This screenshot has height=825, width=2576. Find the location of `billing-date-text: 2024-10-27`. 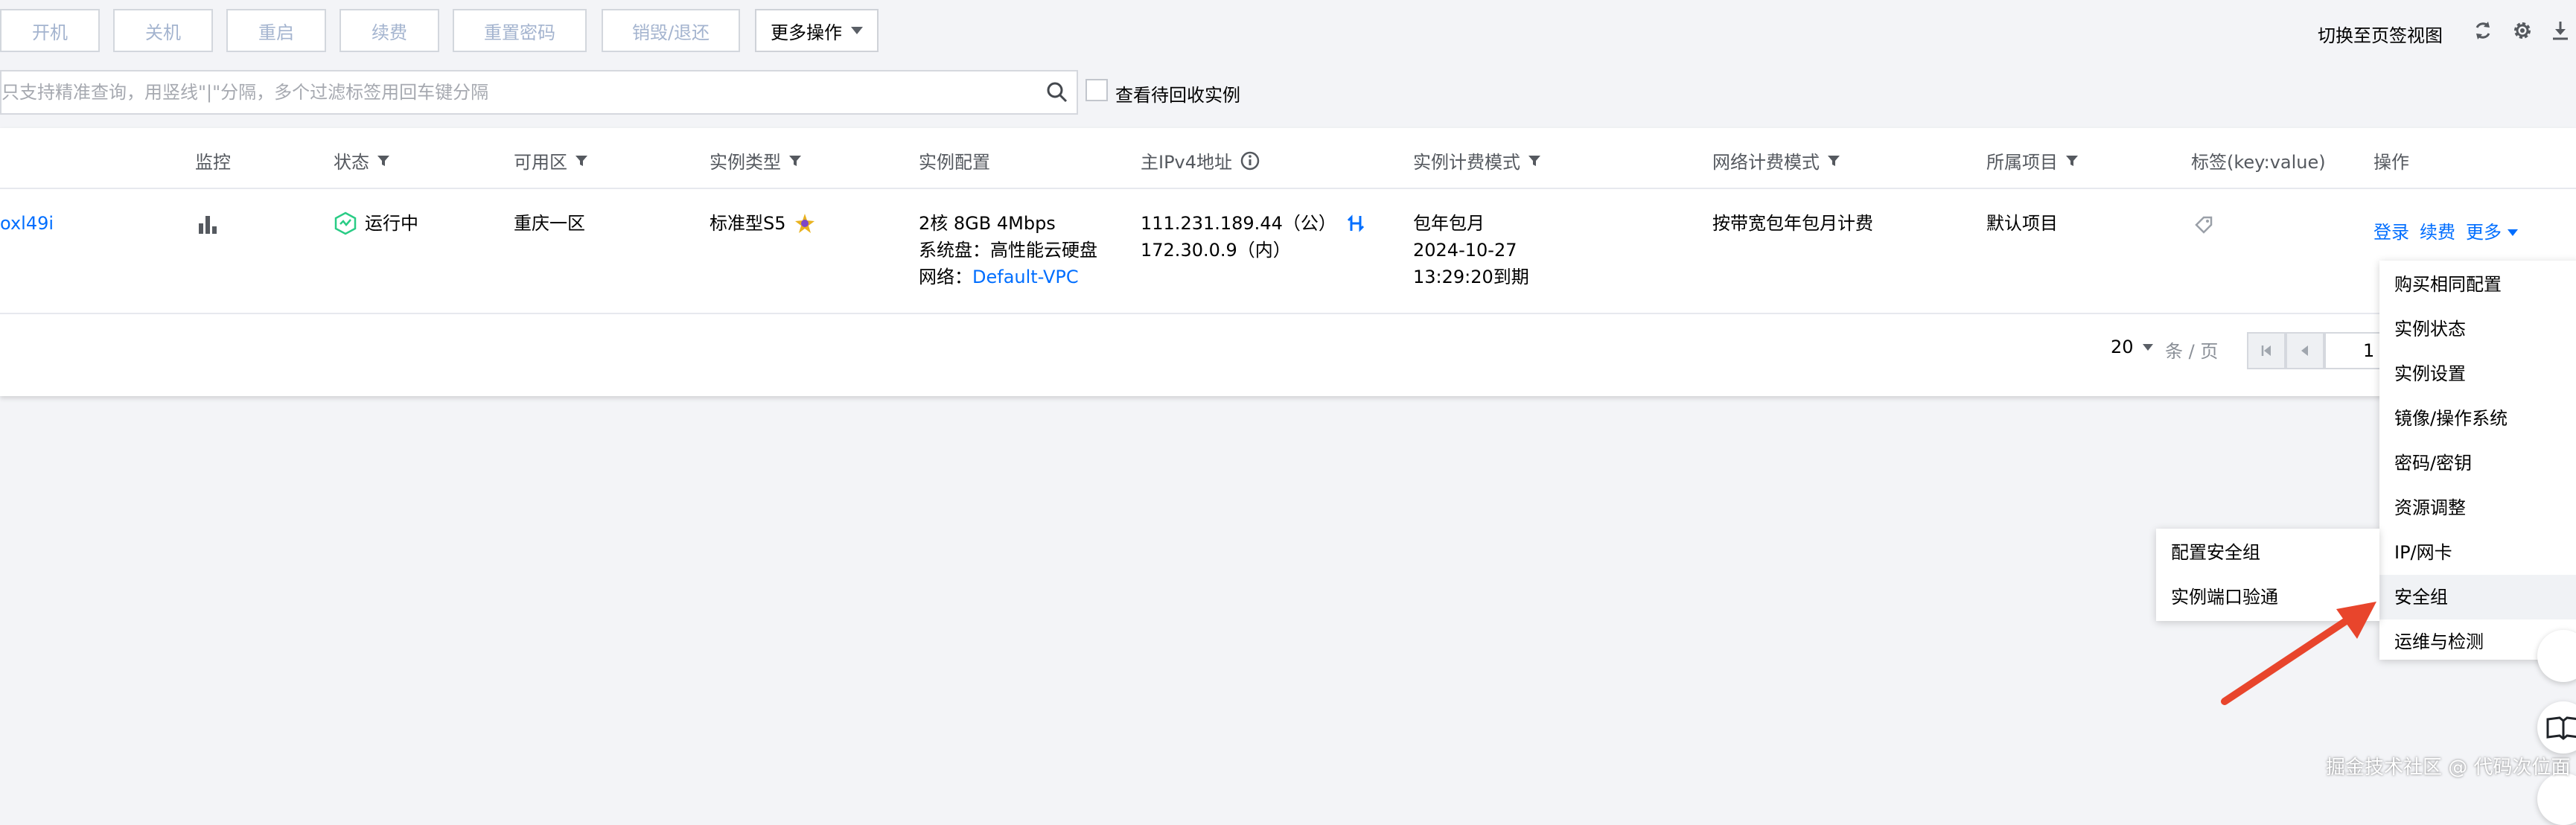

billing-date-text: 2024-10-27 is located at coordinates (1465, 251).